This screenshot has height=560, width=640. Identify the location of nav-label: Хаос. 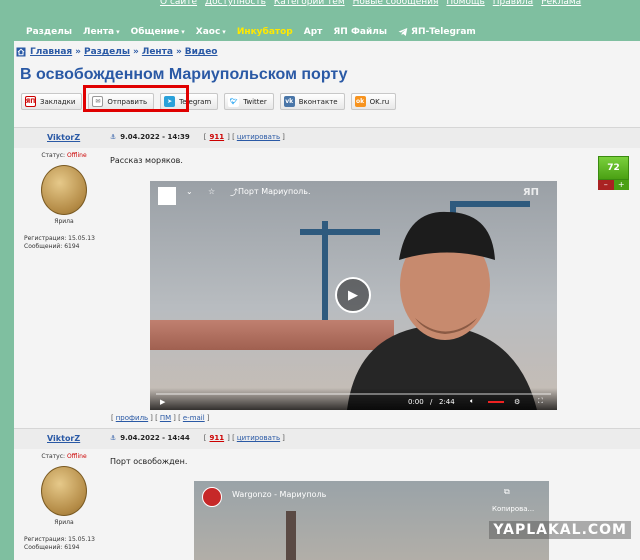
(208, 32).